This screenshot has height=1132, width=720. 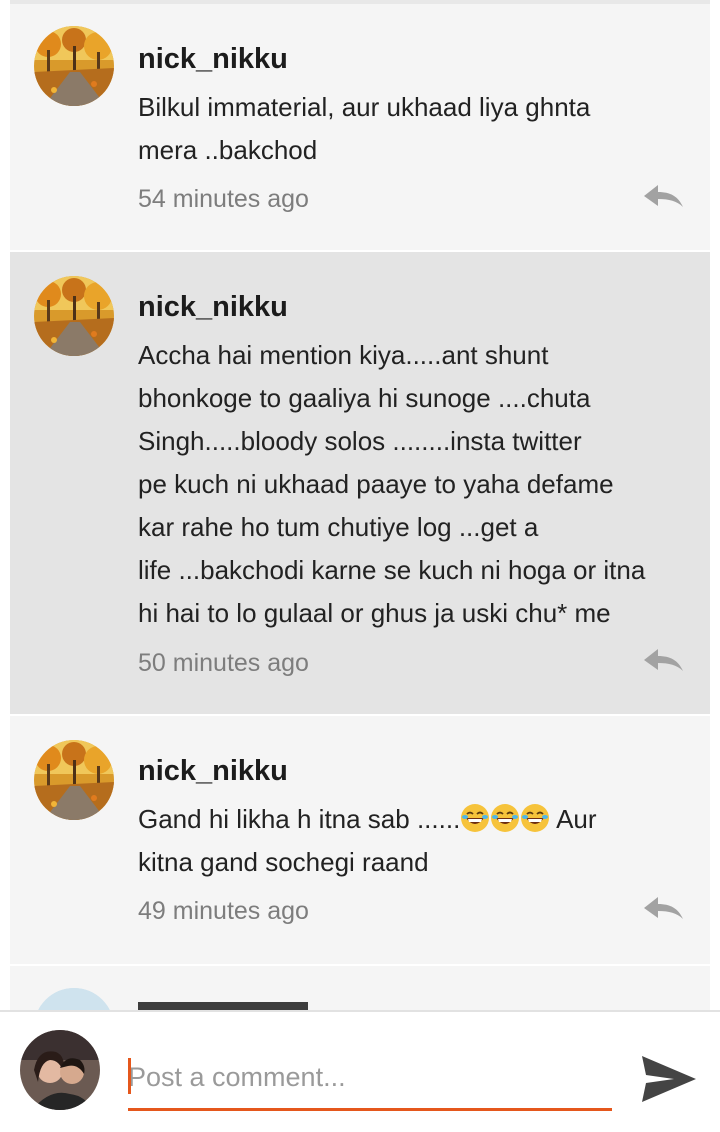 I want to click on comment-composer, so click(x=360, y=1071).